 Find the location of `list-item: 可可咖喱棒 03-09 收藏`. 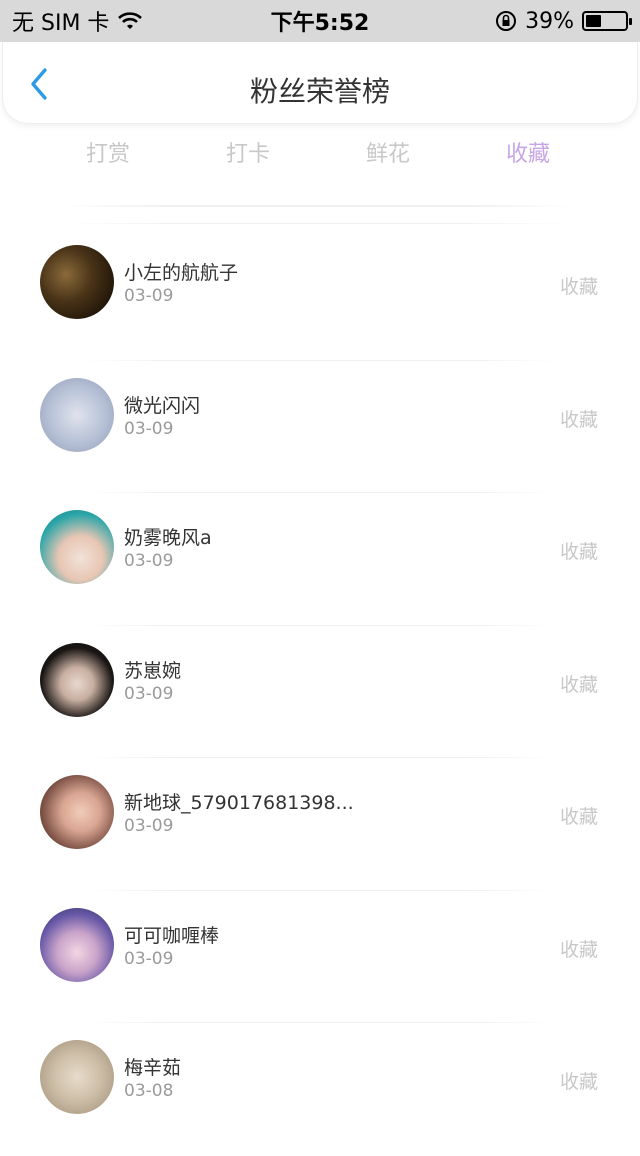

list-item: 可可咖喱棒 03-09 收藏 is located at coordinates (320, 957).